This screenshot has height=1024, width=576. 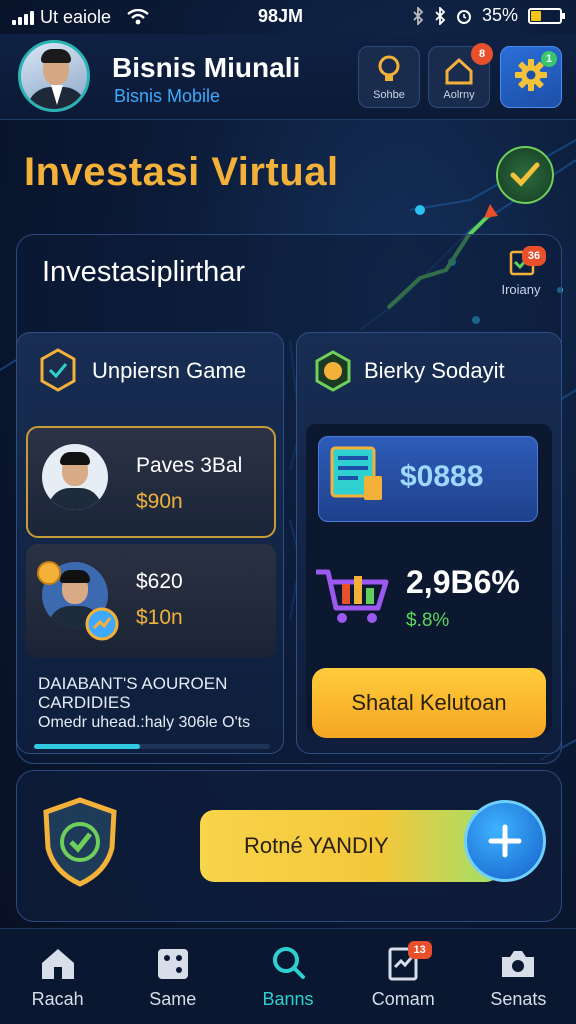 What do you see at coordinates (138, 17) in the screenshot?
I see `wifi-icon` at bounding box center [138, 17].